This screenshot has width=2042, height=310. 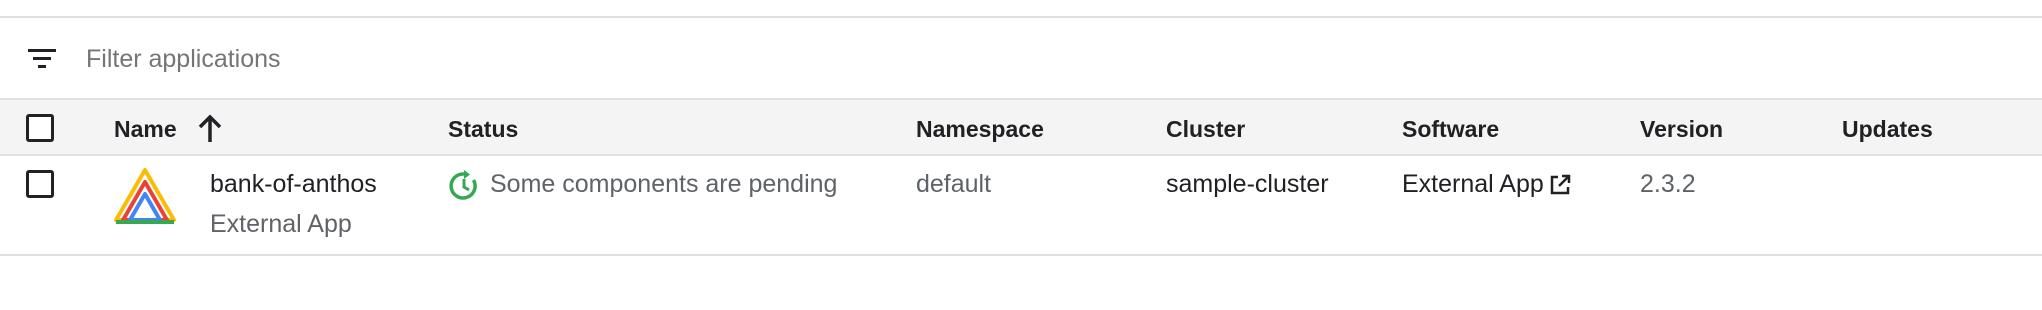 I want to click on column-header-status: Status, so click(x=483, y=129).